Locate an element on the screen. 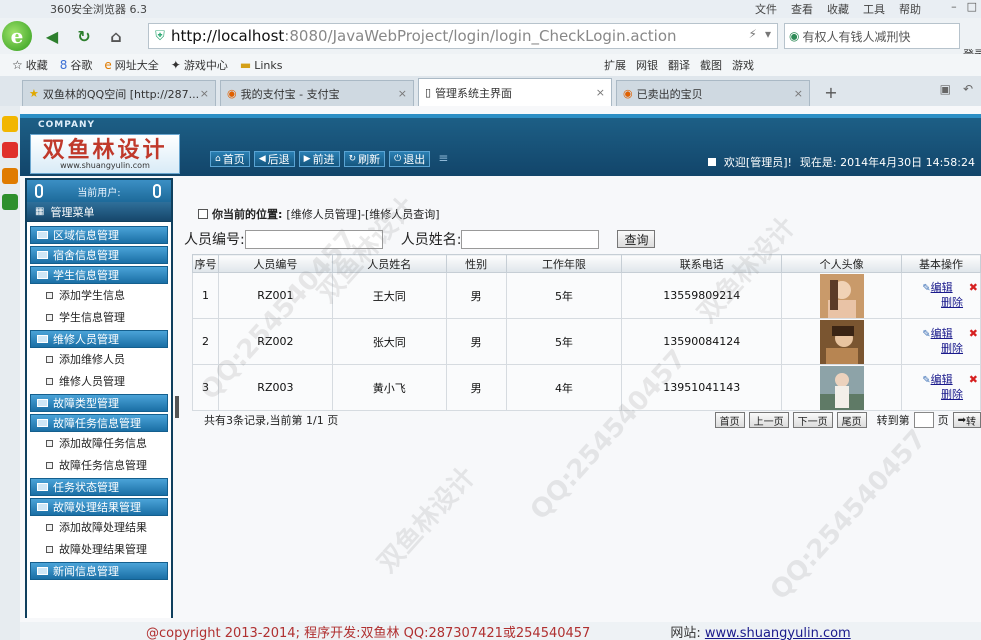 This screenshot has height=640, width=981. last-page-button: 尾页 is located at coordinates (851, 420).